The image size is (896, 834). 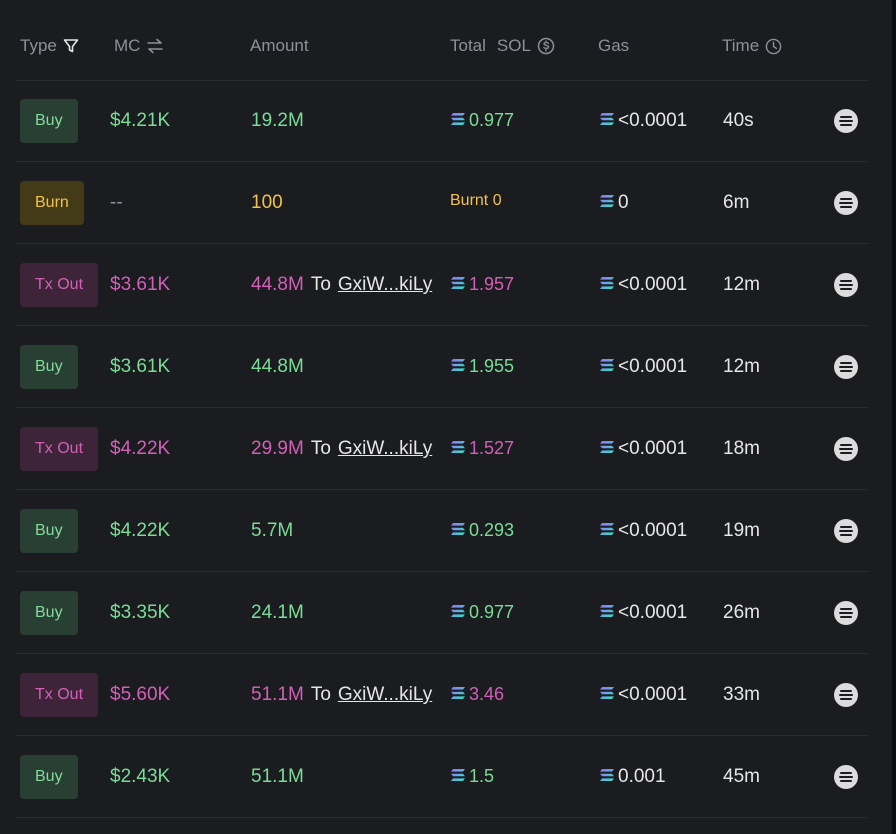 What do you see at coordinates (741, 448) in the screenshot?
I see `time-value: 18m` at bounding box center [741, 448].